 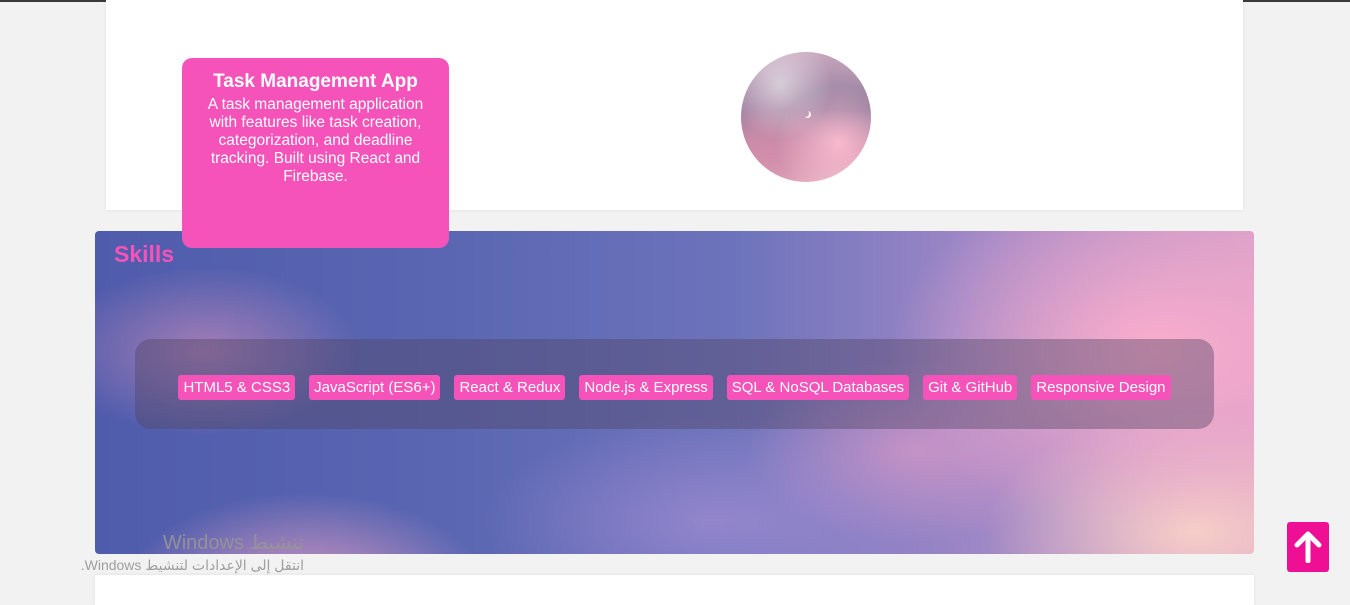 I want to click on arrow-up-icon, so click(x=1308, y=547).